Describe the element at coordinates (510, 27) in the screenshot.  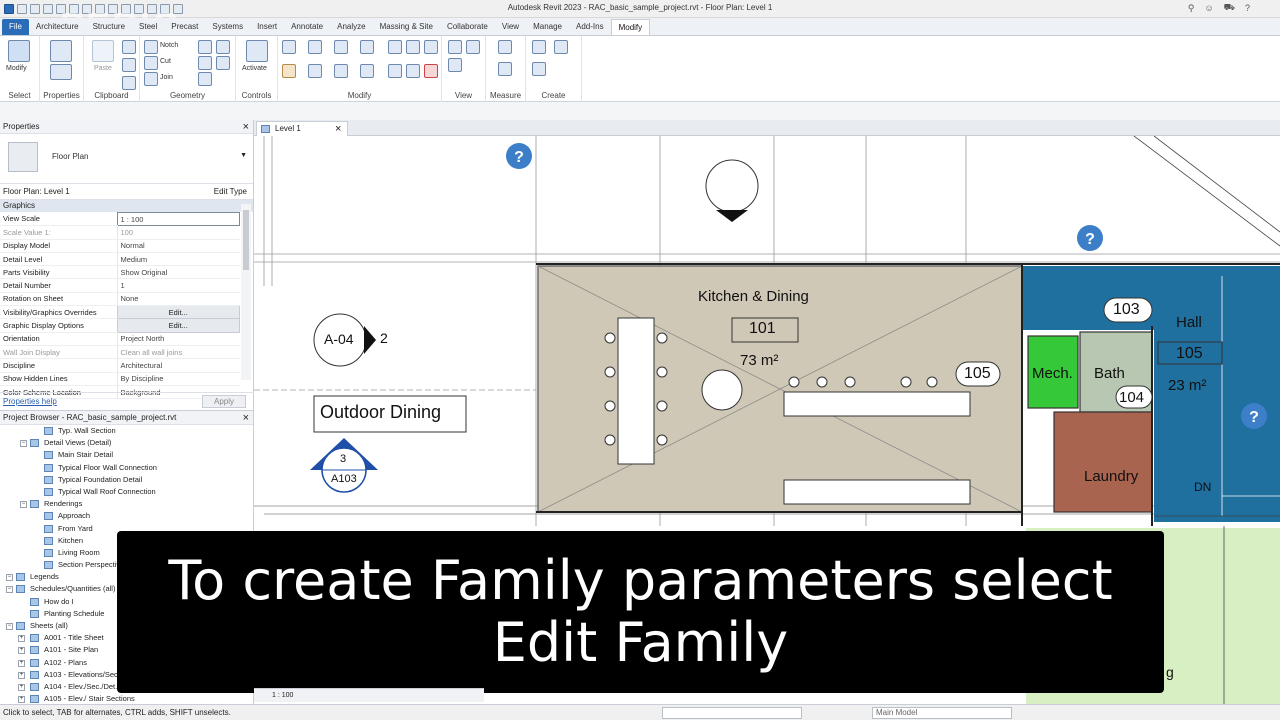
I see `tab-view: View` at that location.